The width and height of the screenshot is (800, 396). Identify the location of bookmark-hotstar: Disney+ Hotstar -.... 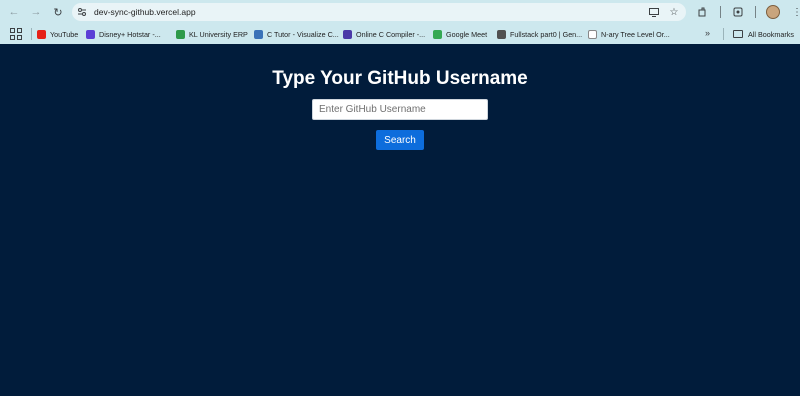
(123, 34).